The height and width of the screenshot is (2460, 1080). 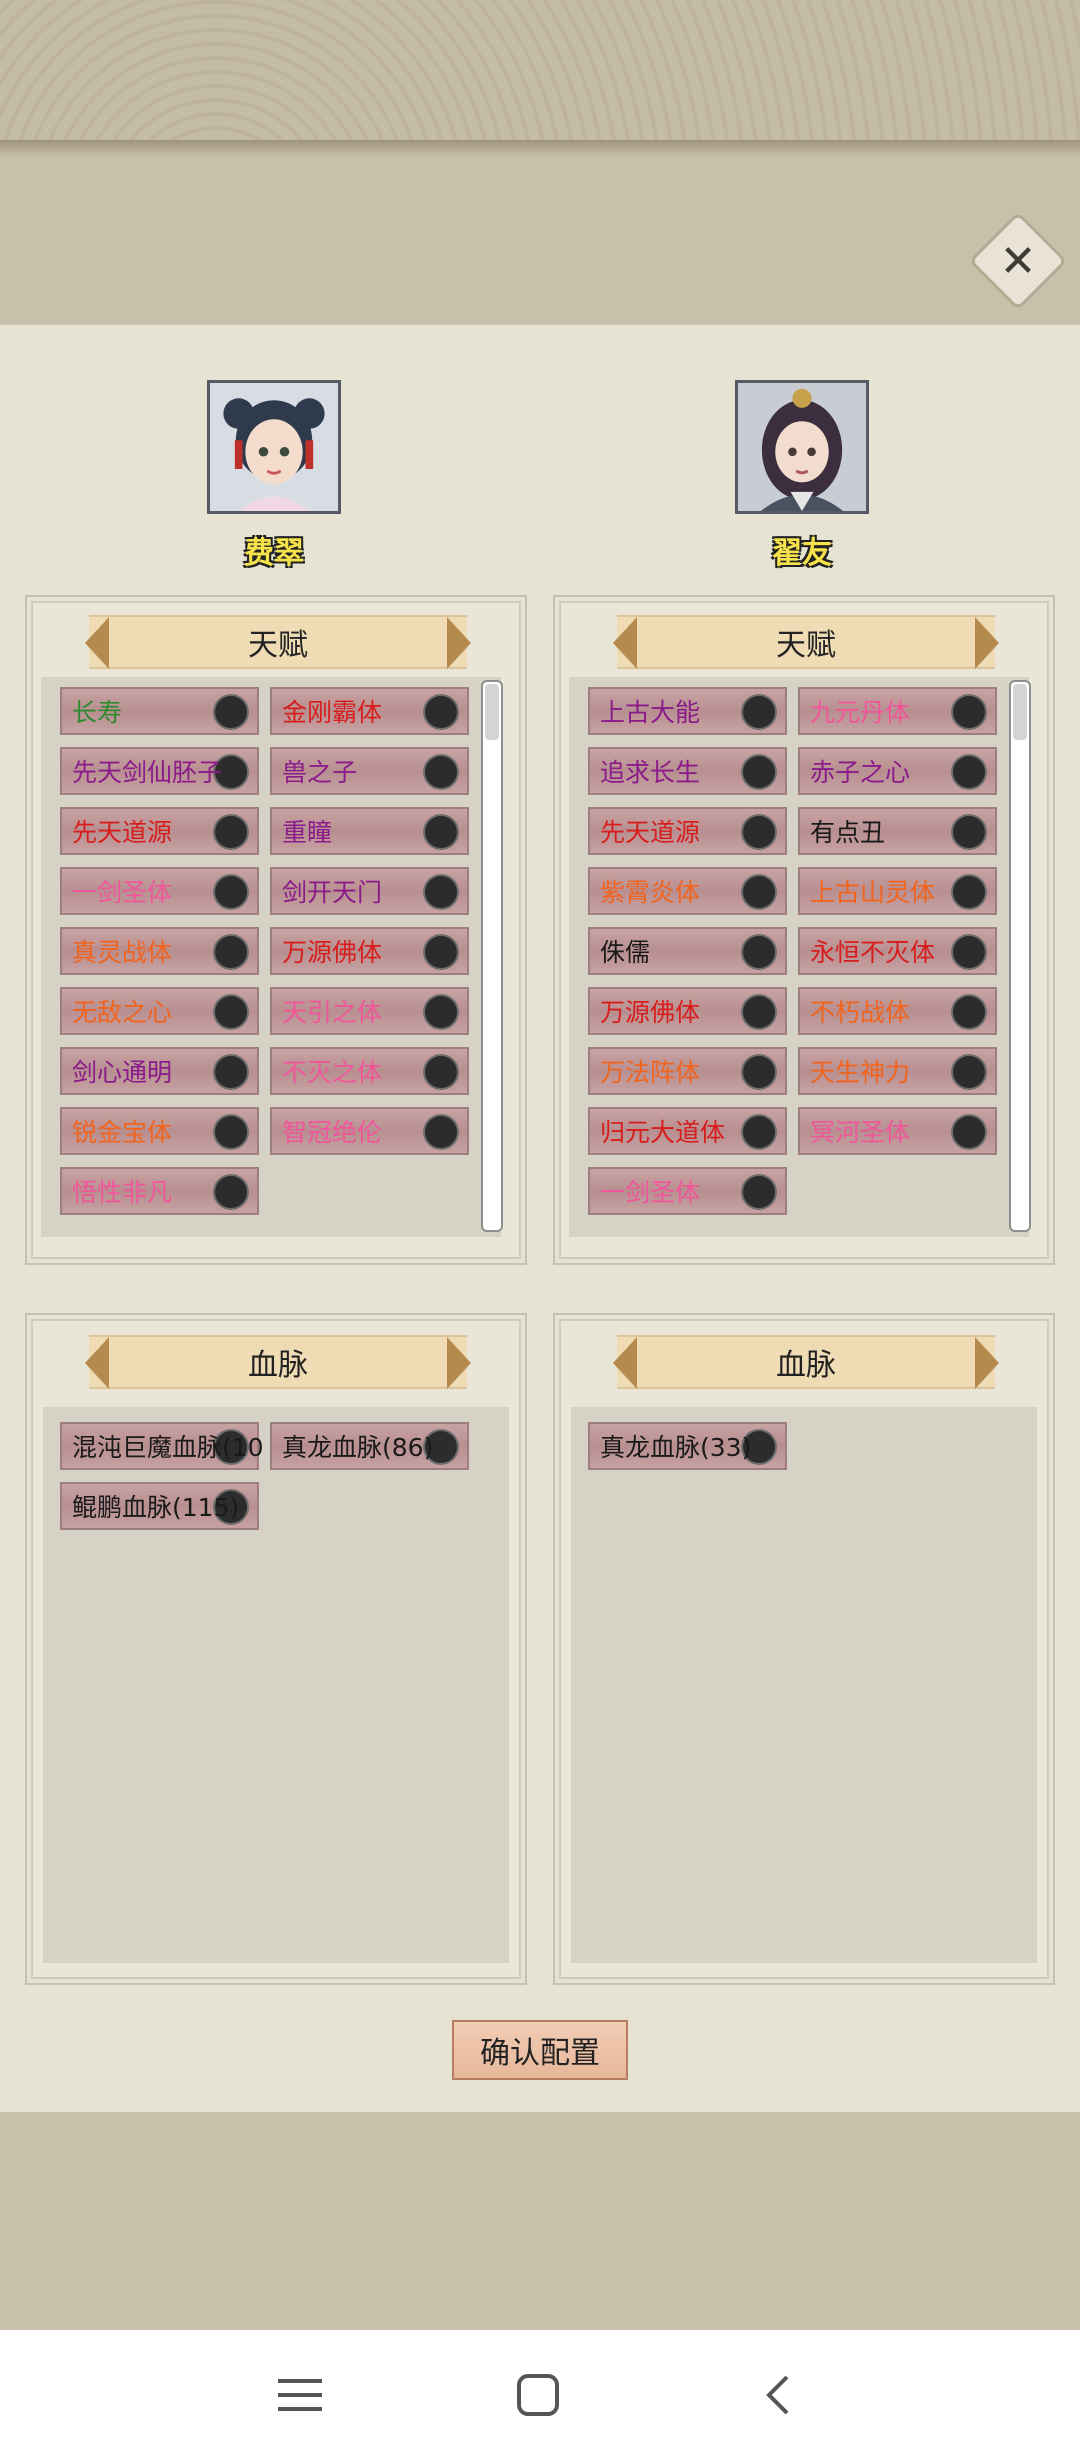 I want to click on header-background, so click(x=540, y=162).